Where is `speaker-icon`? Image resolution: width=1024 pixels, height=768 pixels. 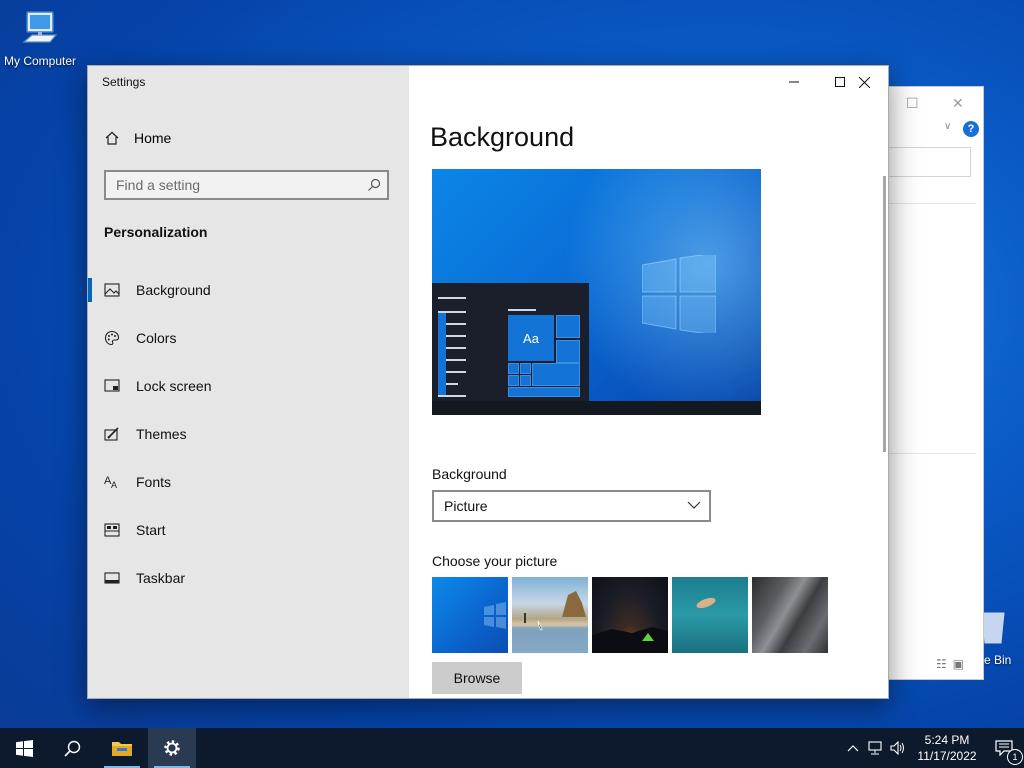
speaker-icon is located at coordinates (897, 748).